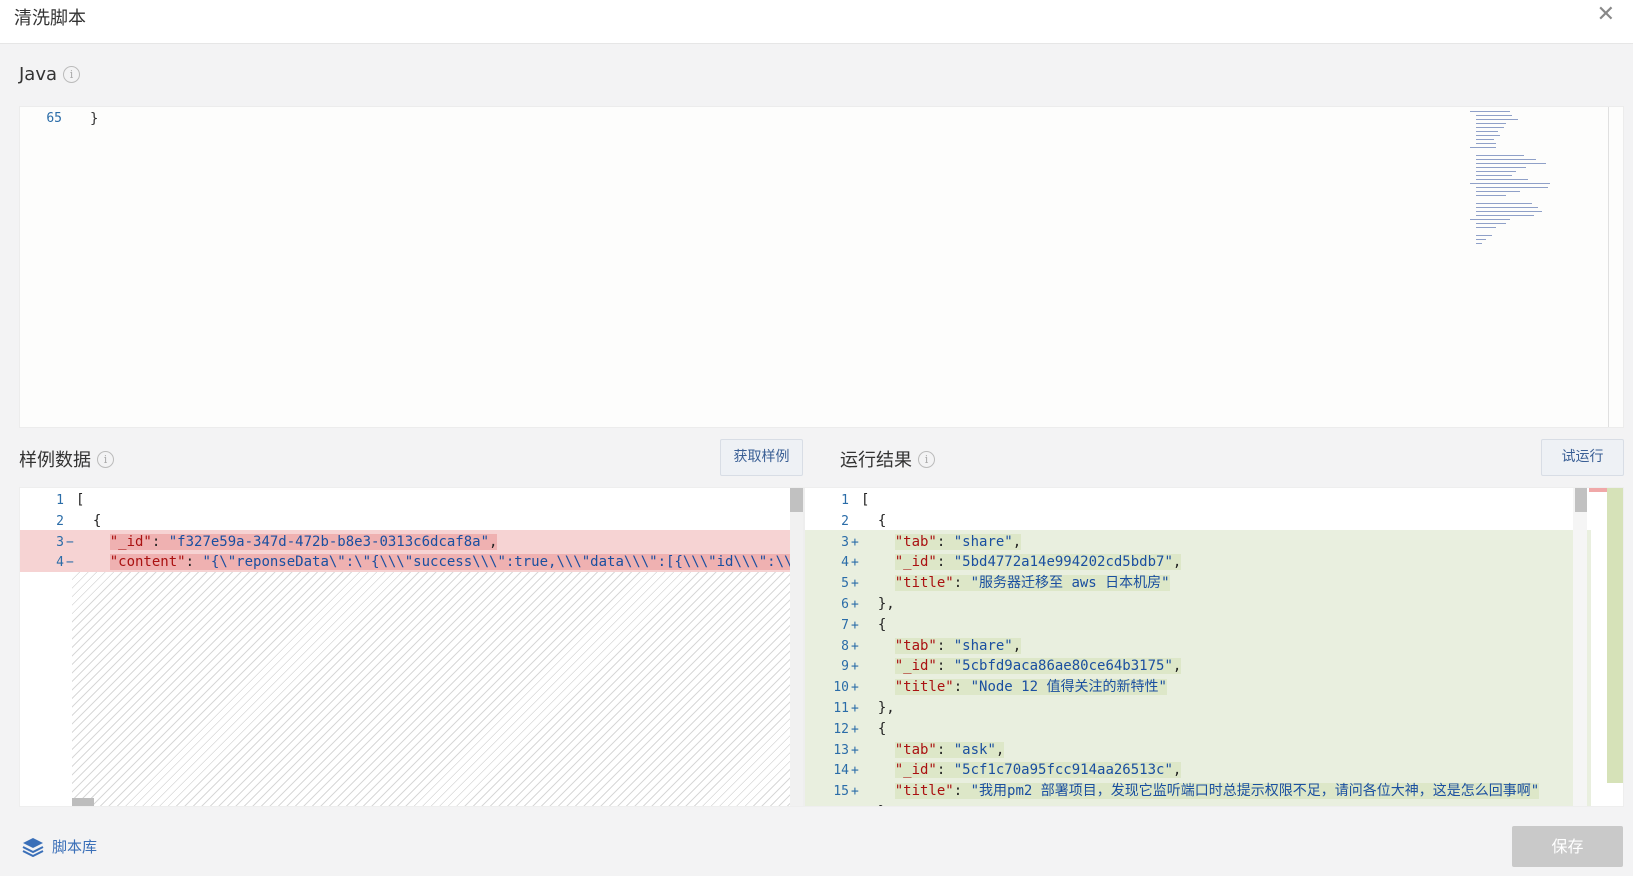  What do you see at coordinates (1567, 846) in the screenshot?
I see `save-button: 保存` at bounding box center [1567, 846].